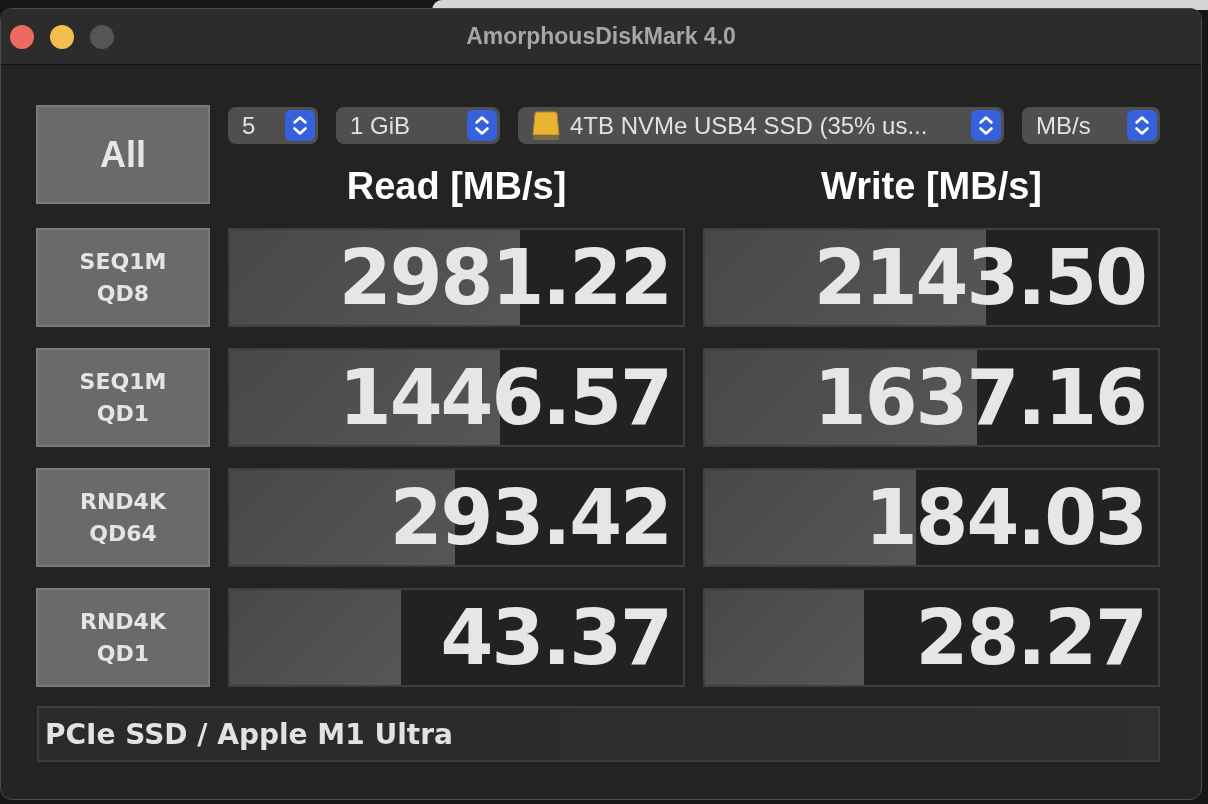 This screenshot has width=1208, height=804. Describe the element at coordinates (1005, 517) in the screenshot. I see `speed-value: 184.03` at that location.